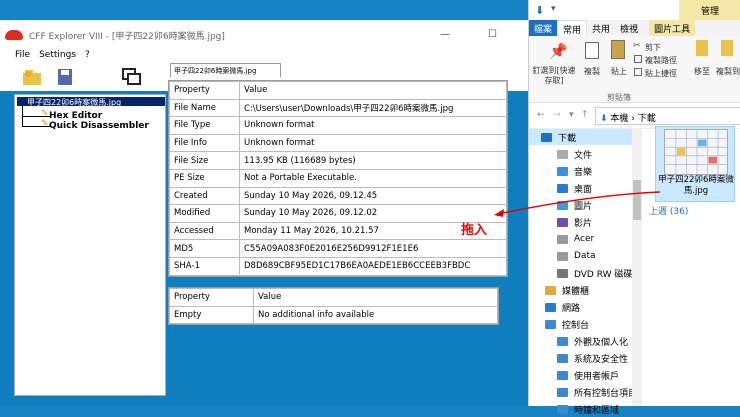 Image resolution: width=740 pixels, height=417 pixels. I want to click on nav-item-acer: Acer, so click(561, 239).